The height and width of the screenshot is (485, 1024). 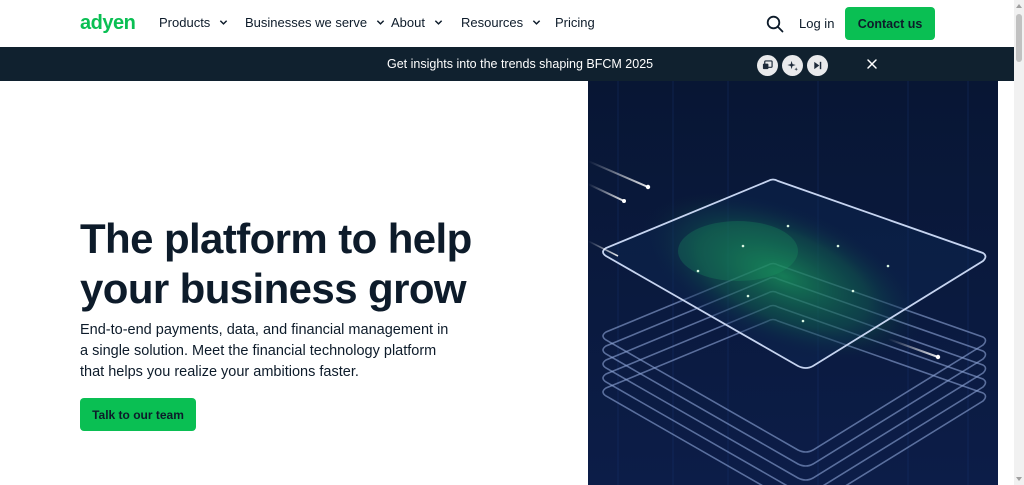 What do you see at coordinates (890, 23) in the screenshot?
I see `contact-us-button: Contact us` at bounding box center [890, 23].